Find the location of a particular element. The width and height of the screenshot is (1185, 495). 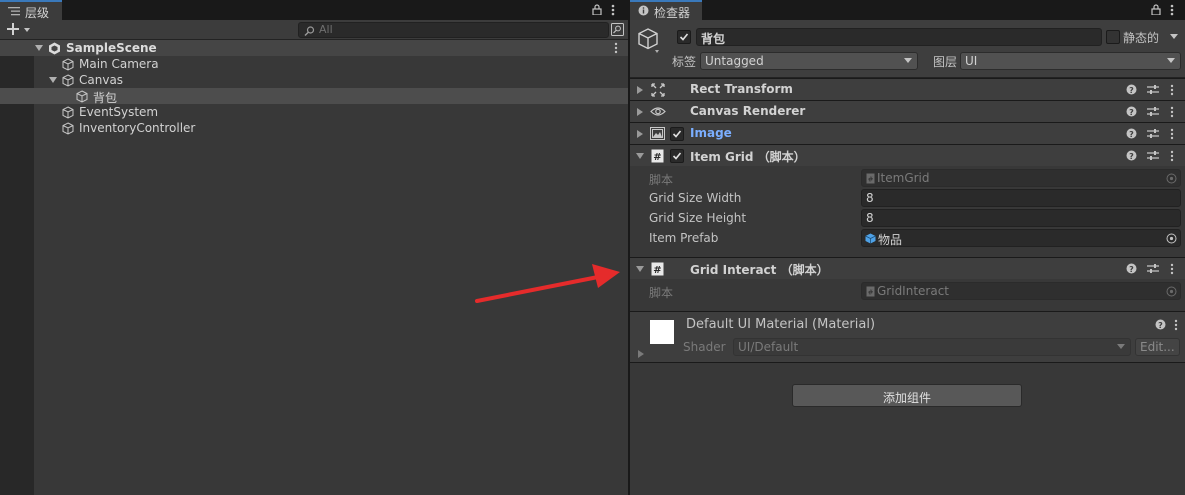

property-grid-size-width: Grid Size Width 8 is located at coordinates (907, 198).